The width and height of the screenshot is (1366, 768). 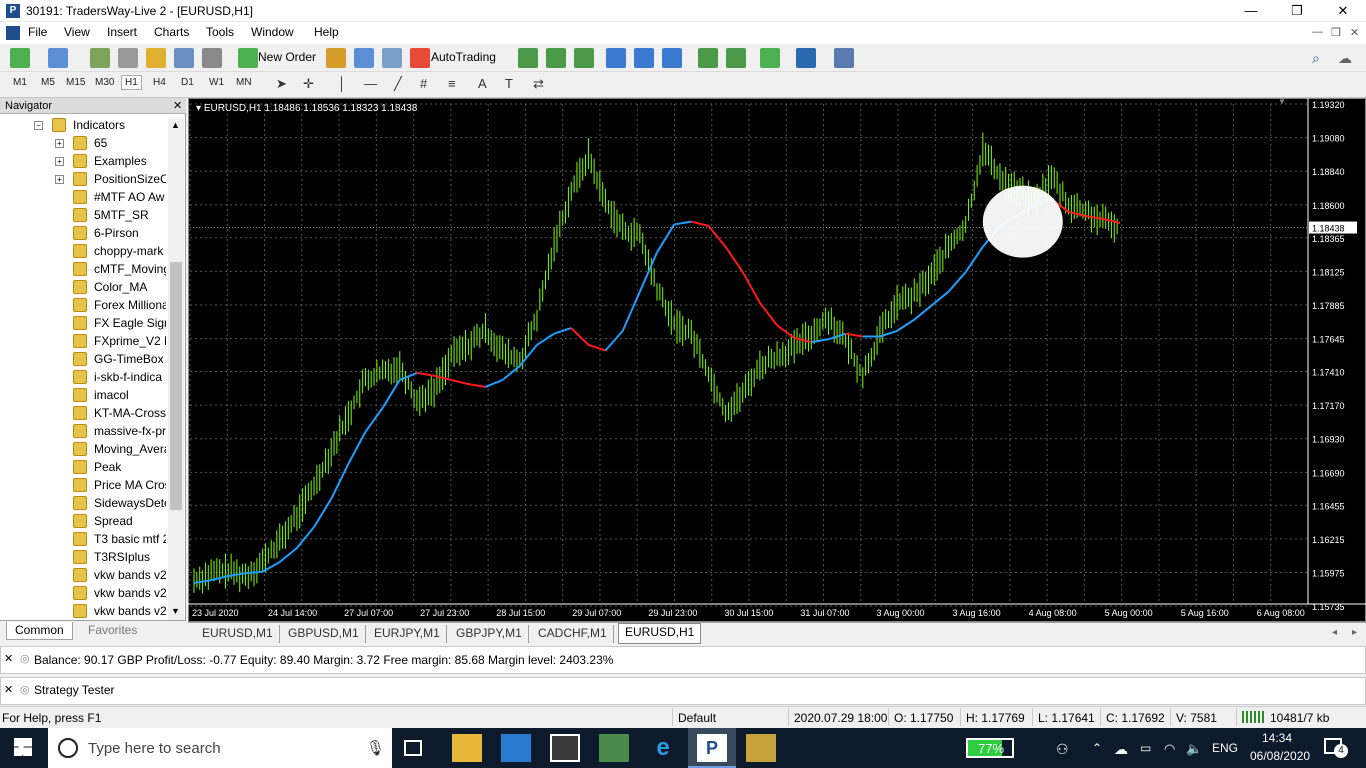 What do you see at coordinates (85, 251) in the screenshot?
I see `nav-item: choppy-mark` at bounding box center [85, 251].